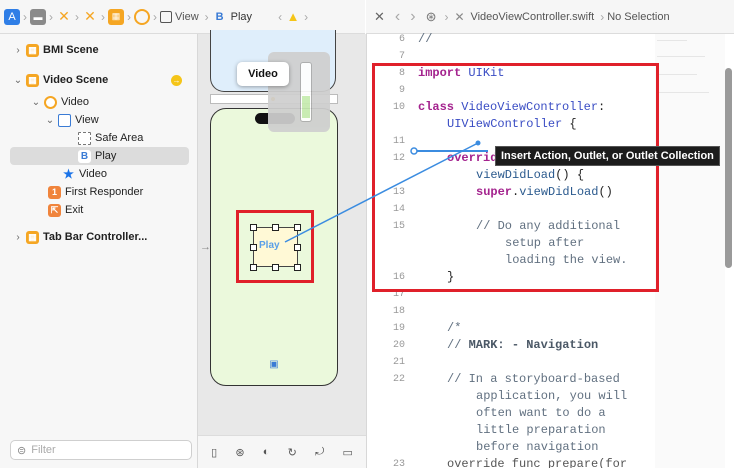 The image size is (734, 468). What do you see at coordinates (101, 450) in the screenshot?
I see `filter-field: ⊜ Filter` at bounding box center [101, 450].